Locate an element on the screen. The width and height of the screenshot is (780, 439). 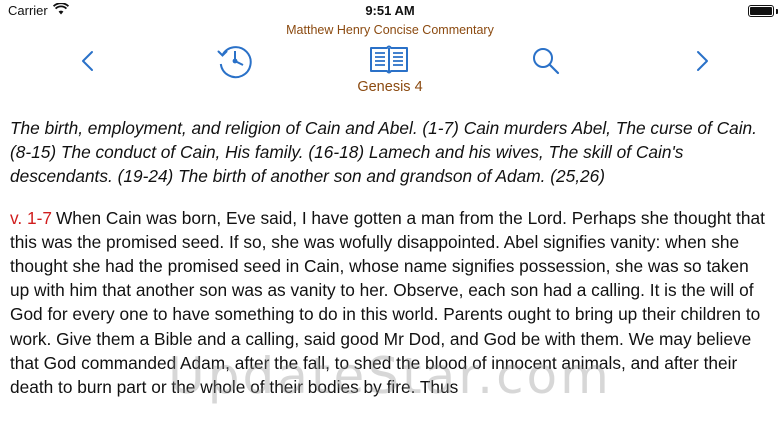
search-icon is located at coordinates (546, 61).